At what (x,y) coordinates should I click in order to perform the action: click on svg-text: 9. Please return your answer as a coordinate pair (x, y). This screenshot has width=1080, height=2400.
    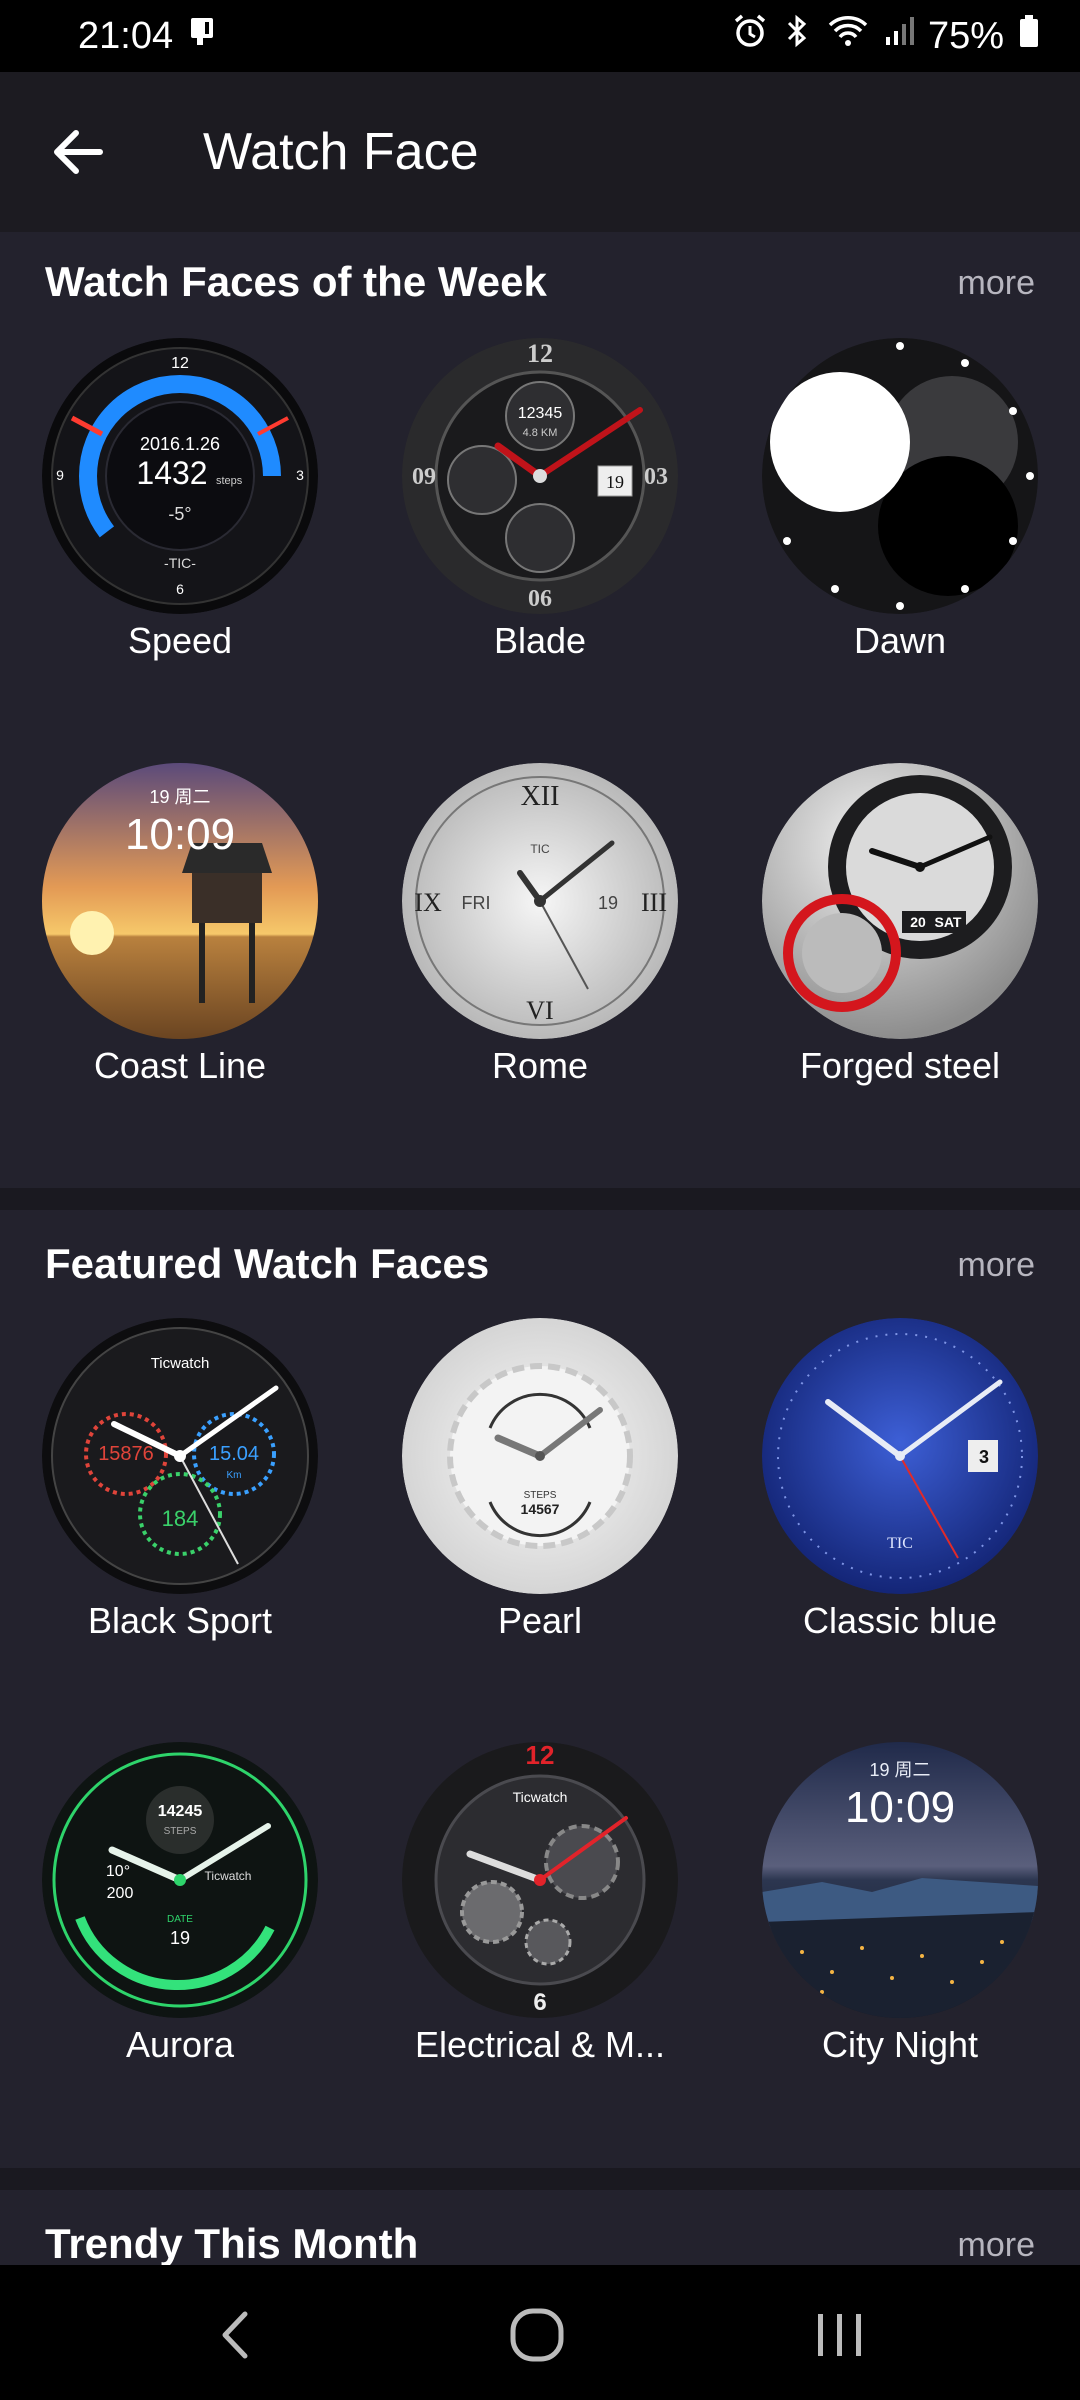
    Looking at the image, I should click on (60, 475).